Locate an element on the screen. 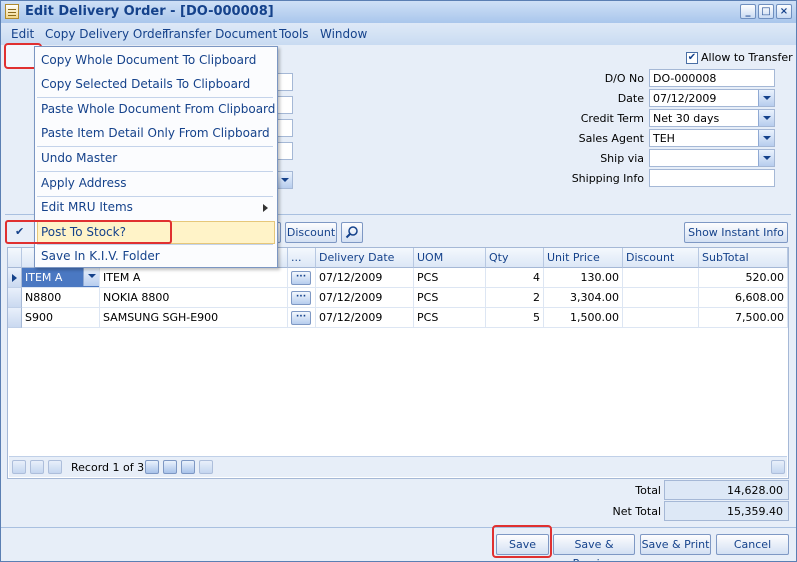 The width and height of the screenshot is (797, 562). menu-copy-delivery-order: Copy Delivery Order is located at coordinates (106, 34).